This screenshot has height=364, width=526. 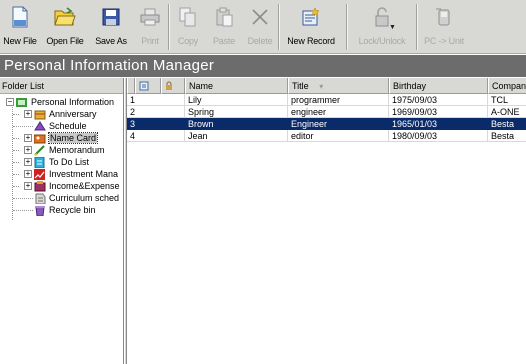 I want to click on name-card-icon, so click(x=39, y=138).